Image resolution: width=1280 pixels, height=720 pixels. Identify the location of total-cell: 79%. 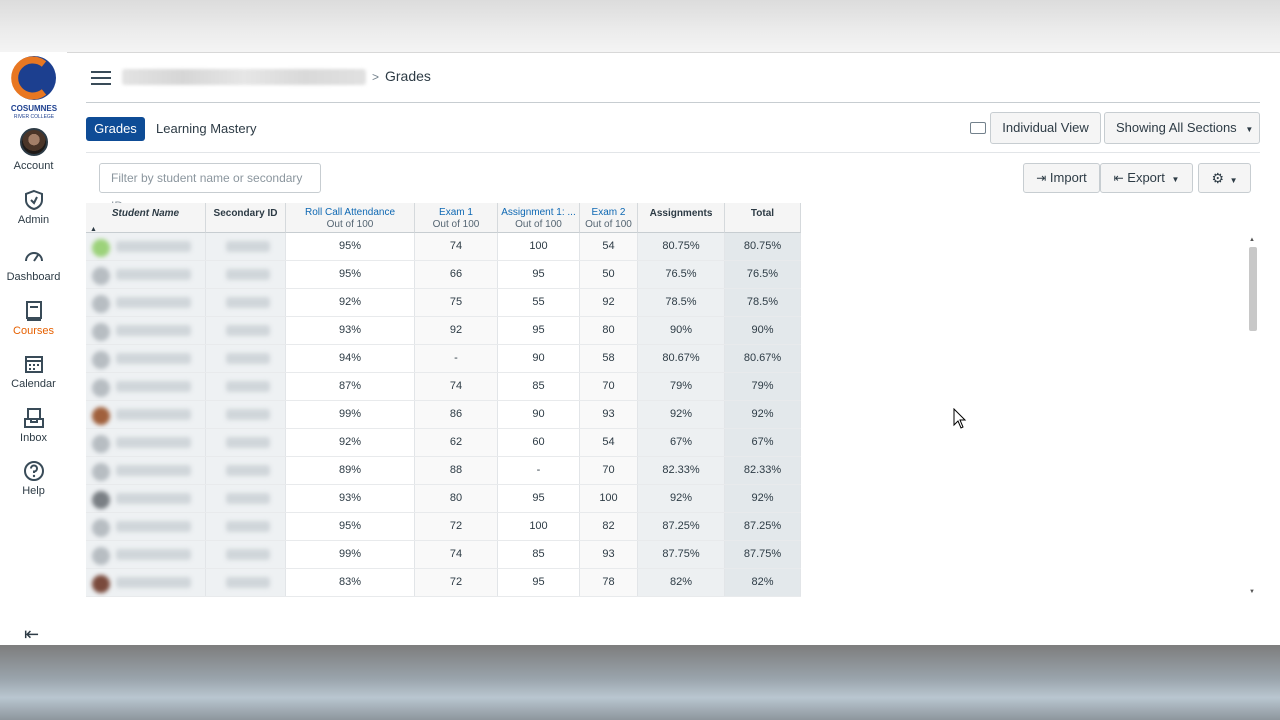
(763, 386).